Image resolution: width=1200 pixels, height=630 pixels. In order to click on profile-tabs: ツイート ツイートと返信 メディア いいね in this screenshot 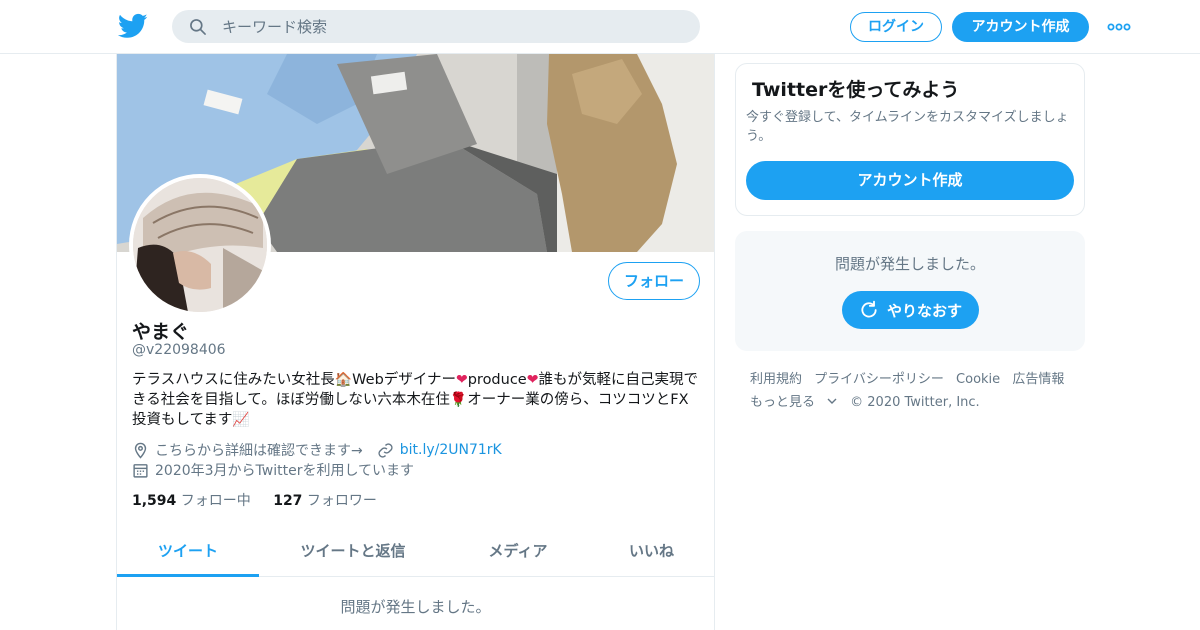, I will do `click(415, 552)`.